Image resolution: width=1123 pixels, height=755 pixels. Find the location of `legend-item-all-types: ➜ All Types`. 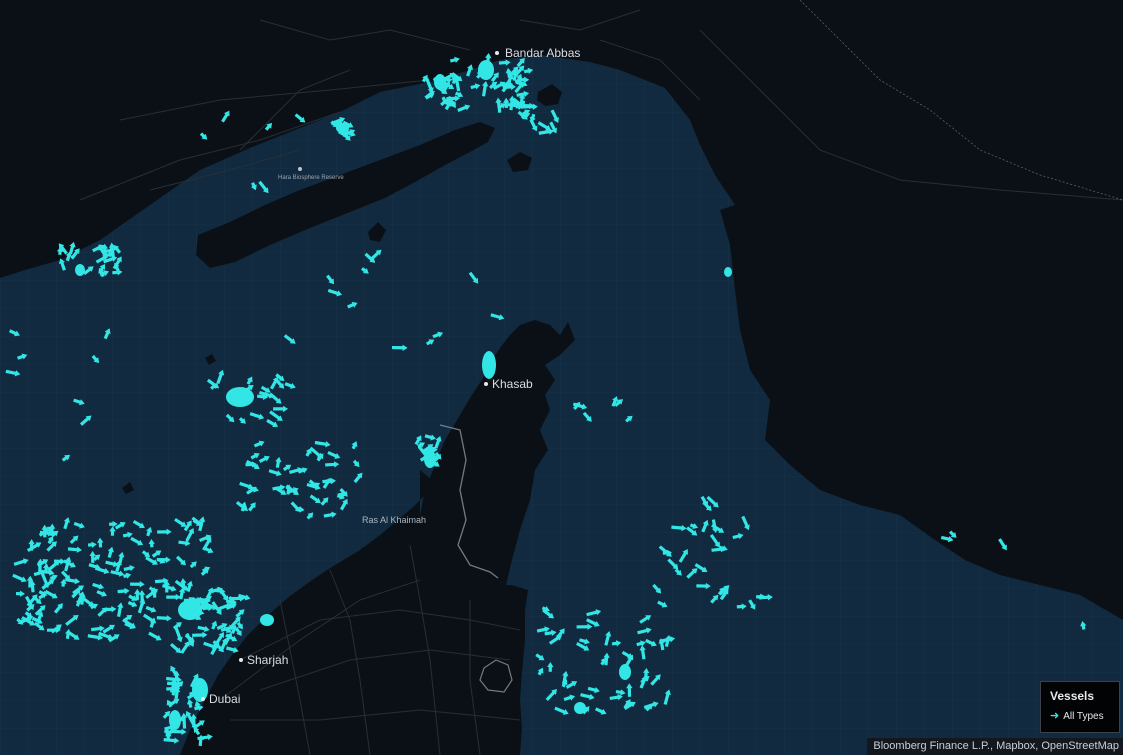

legend-item-all-types: ➜ All Types is located at coordinates (1080, 716).